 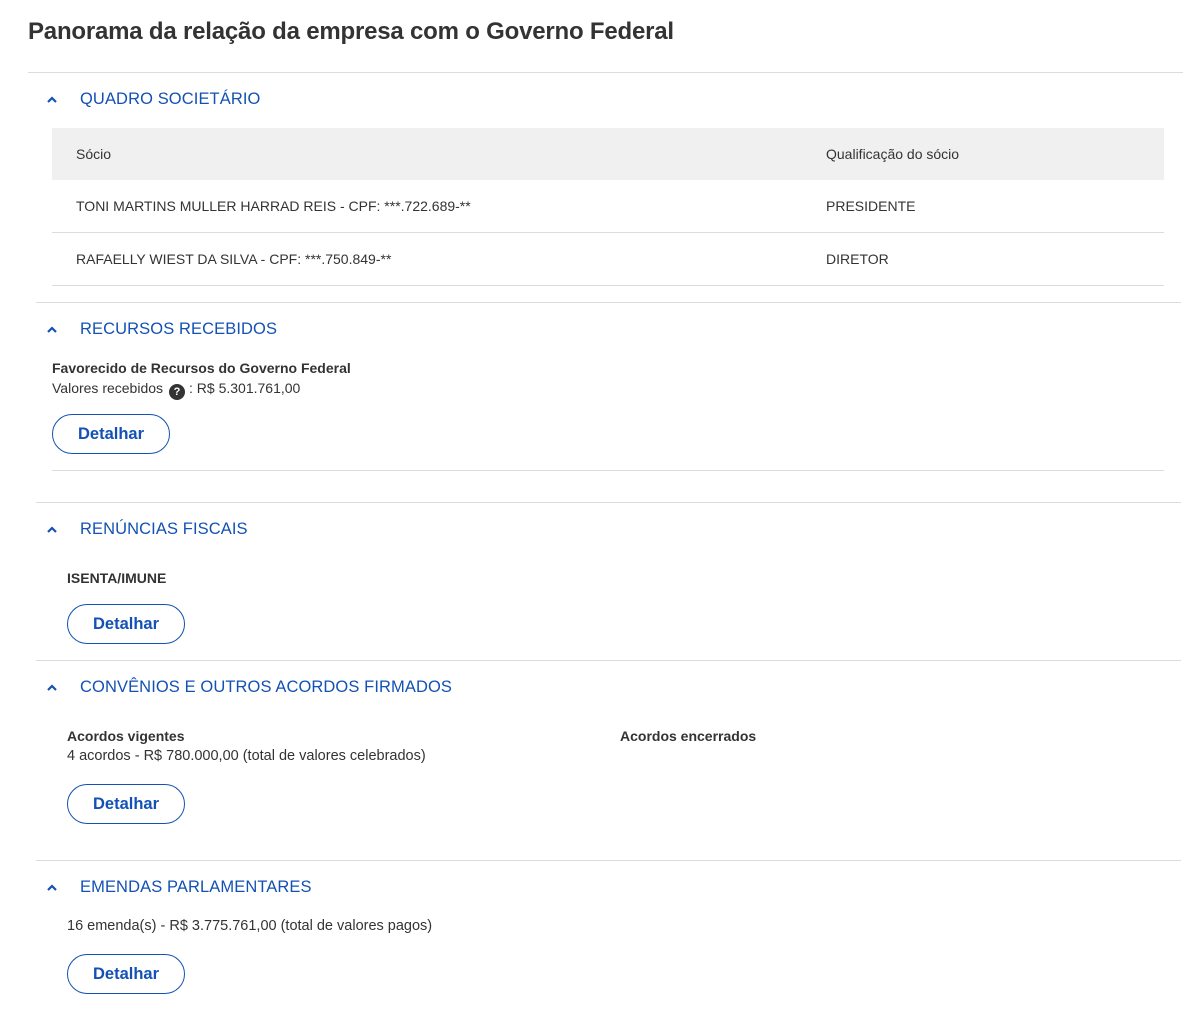 I want to click on column-header-qualificacao: Qualificação do sócio, so click(x=893, y=154).